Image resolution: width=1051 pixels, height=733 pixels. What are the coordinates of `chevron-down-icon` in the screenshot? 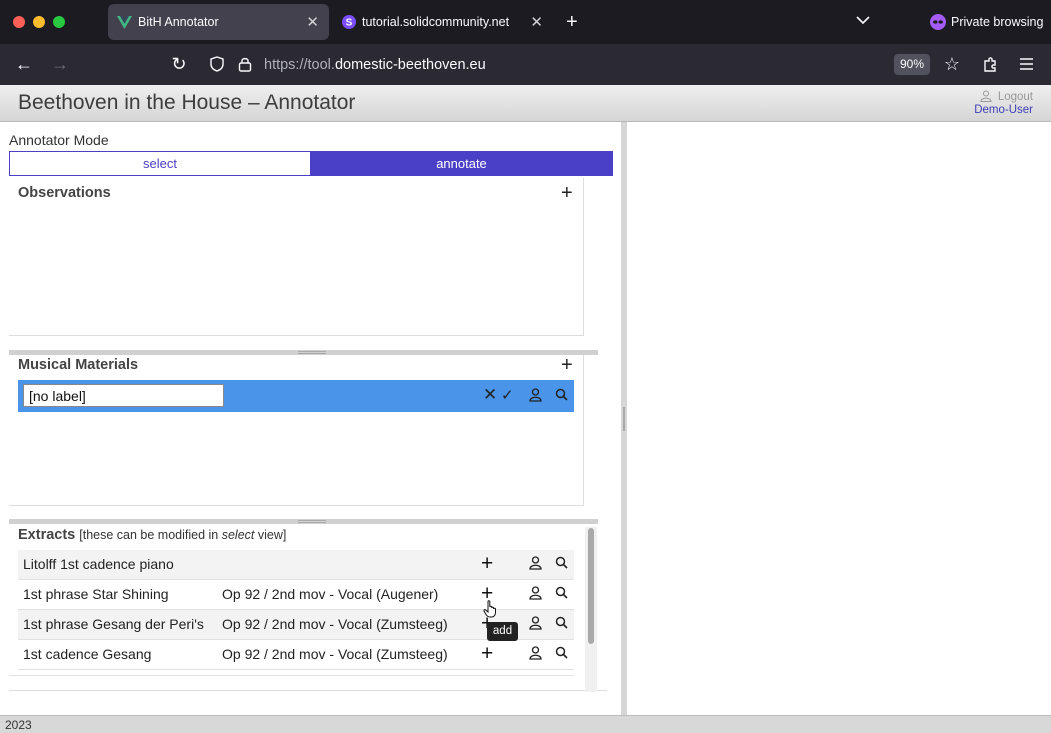 It's located at (863, 20).